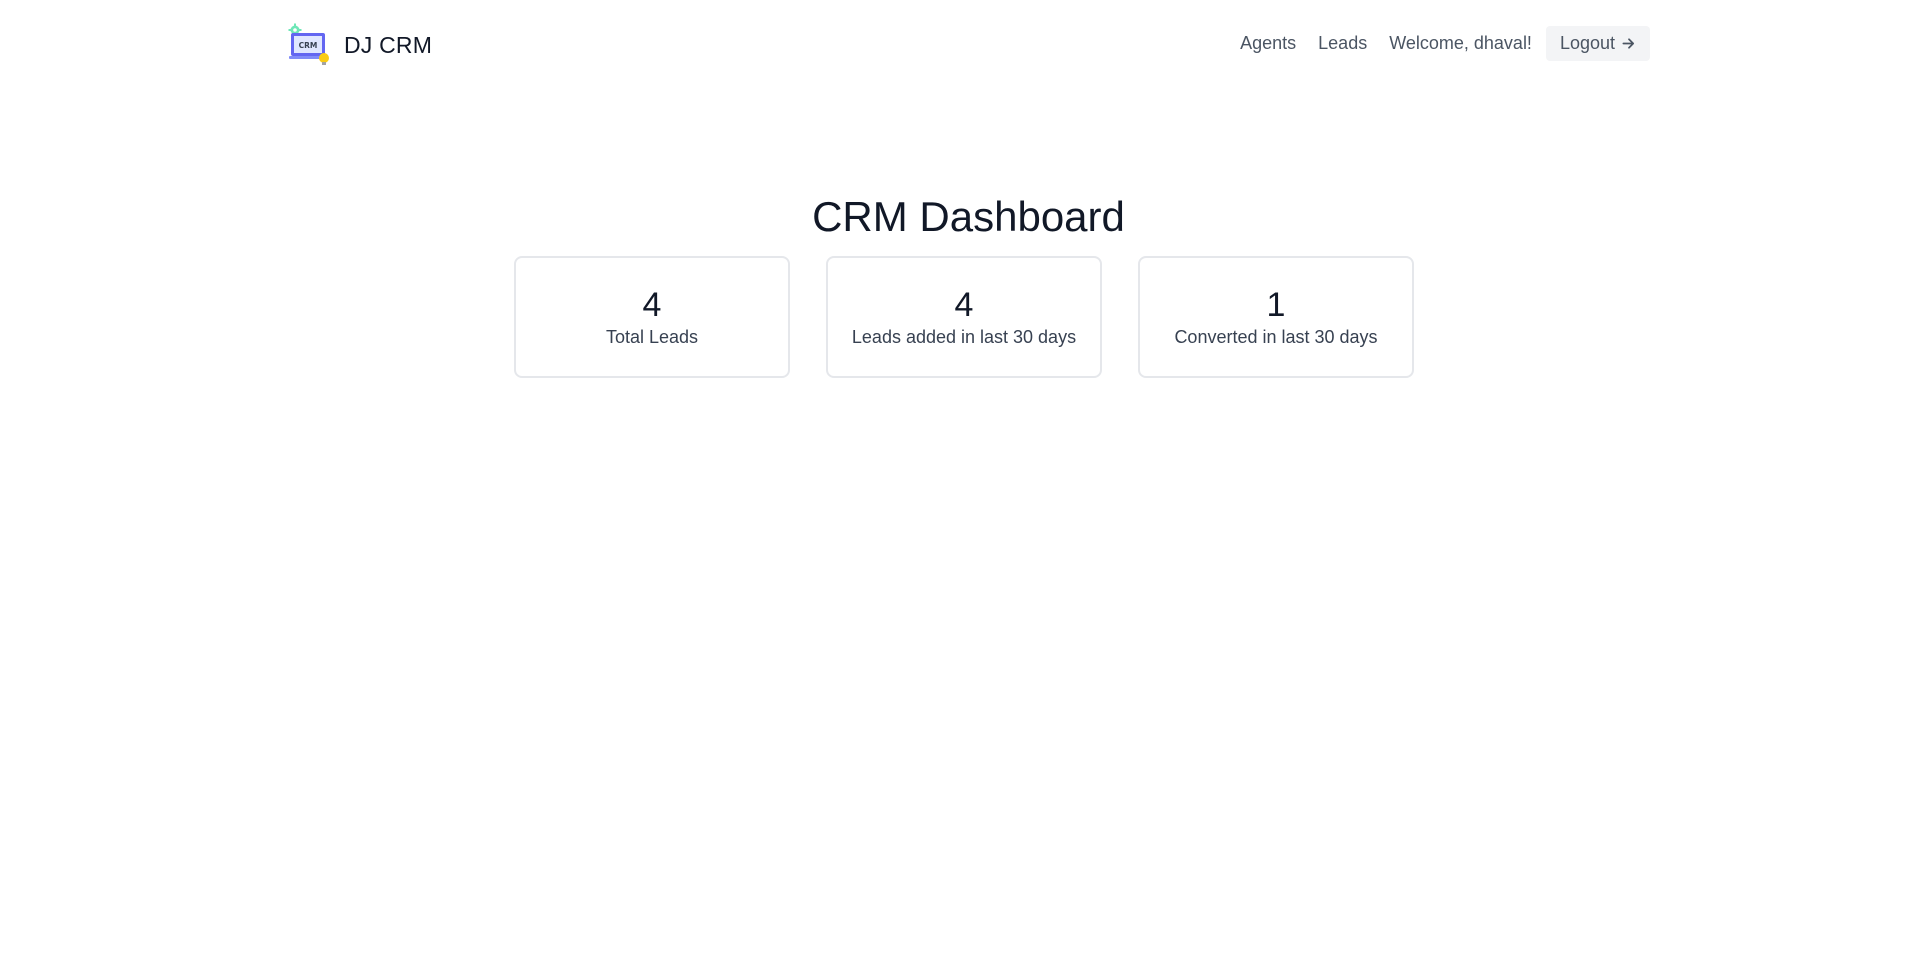 The image size is (1919, 954). I want to click on brand-link: CRM DJ CRM, so click(359, 45).